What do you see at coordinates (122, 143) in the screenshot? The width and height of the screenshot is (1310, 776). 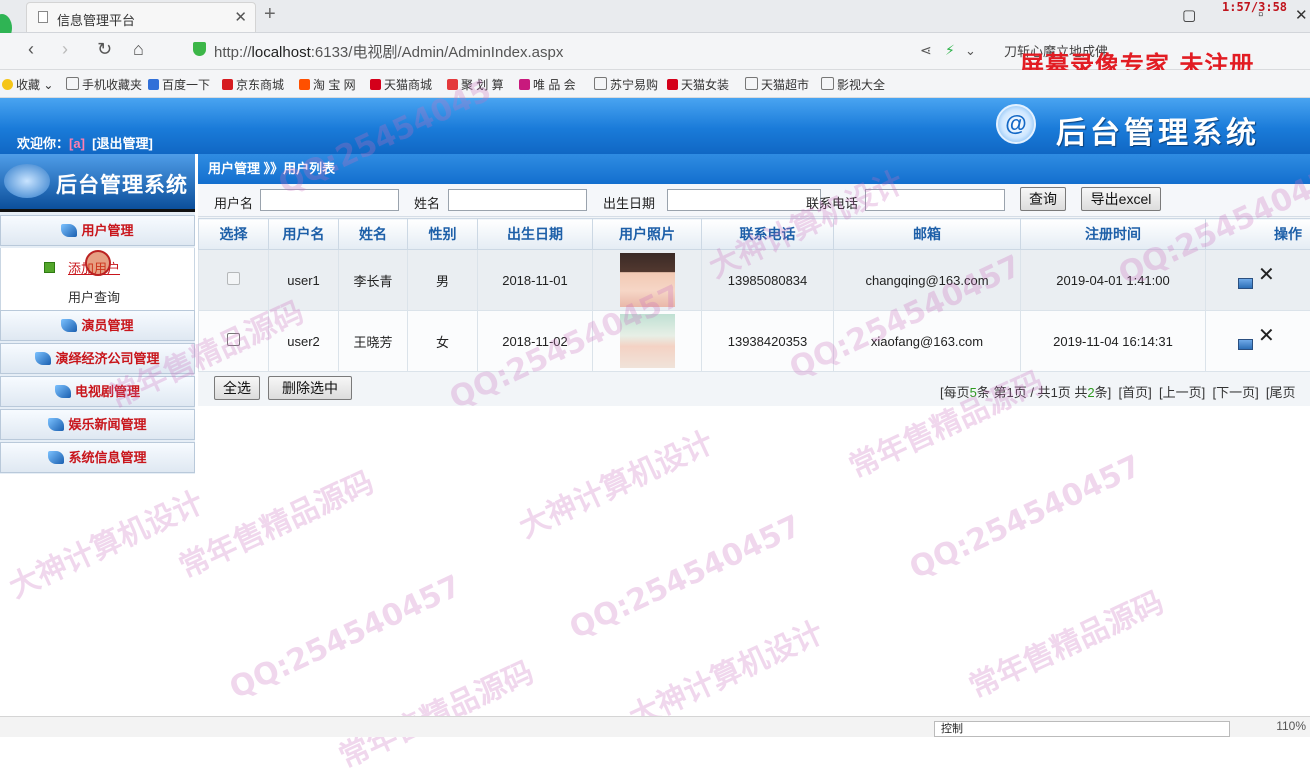 I see `logout-link: [退出管理]` at bounding box center [122, 143].